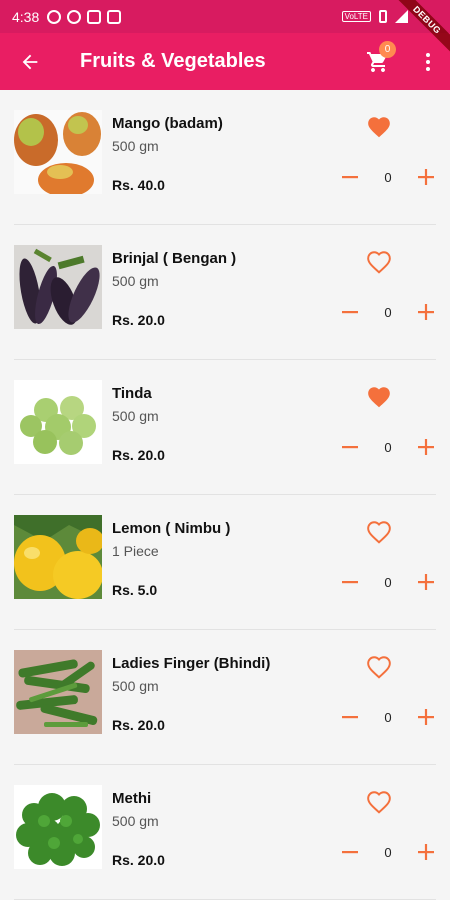 The width and height of the screenshot is (450, 900). What do you see at coordinates (225, 16) in the screenshot?
I see `status-bar: 4:38 VoLTE` at bounding box center [225, 16].